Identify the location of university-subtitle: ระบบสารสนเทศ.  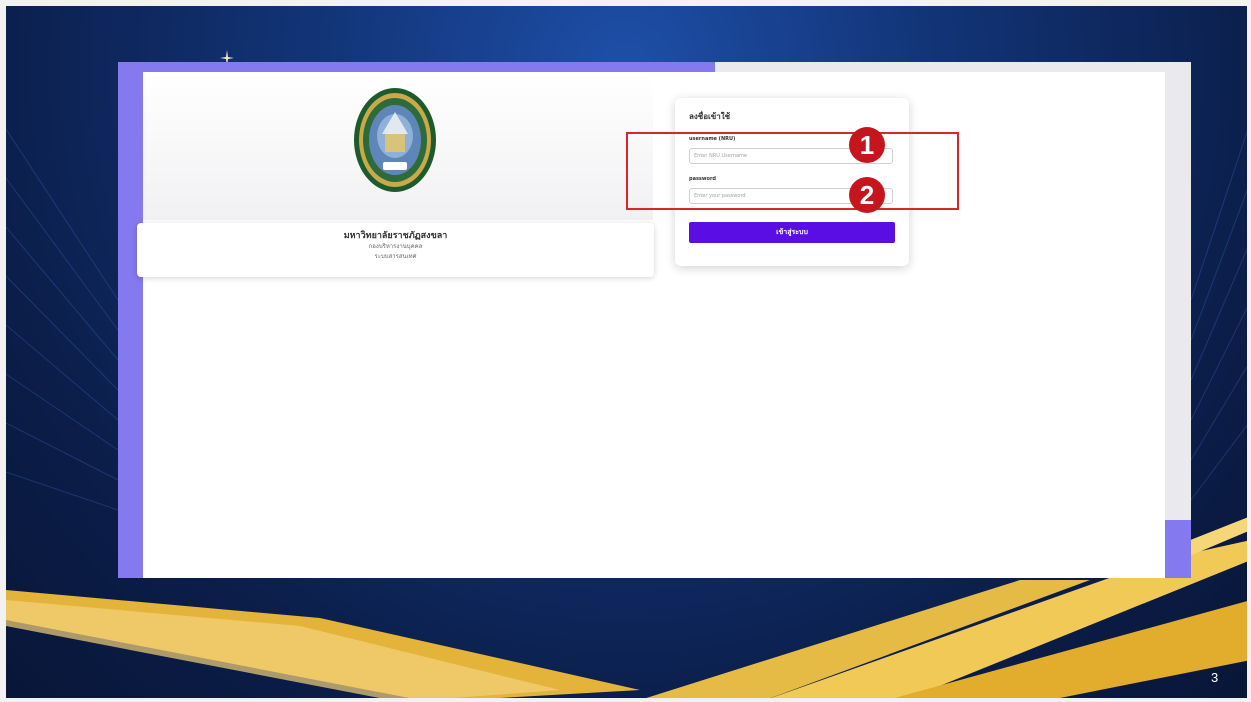
(395, 256).